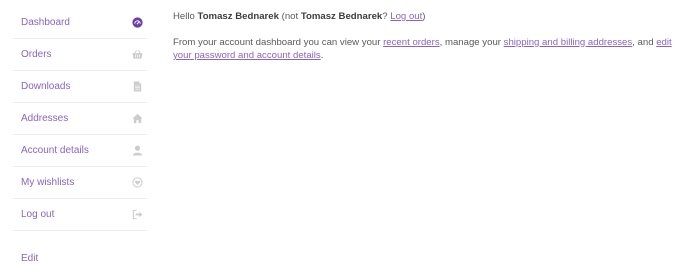 The width and height of the screenshot is (684, 279). I want to click on greeting-hello: Hello, so click(184, 16).